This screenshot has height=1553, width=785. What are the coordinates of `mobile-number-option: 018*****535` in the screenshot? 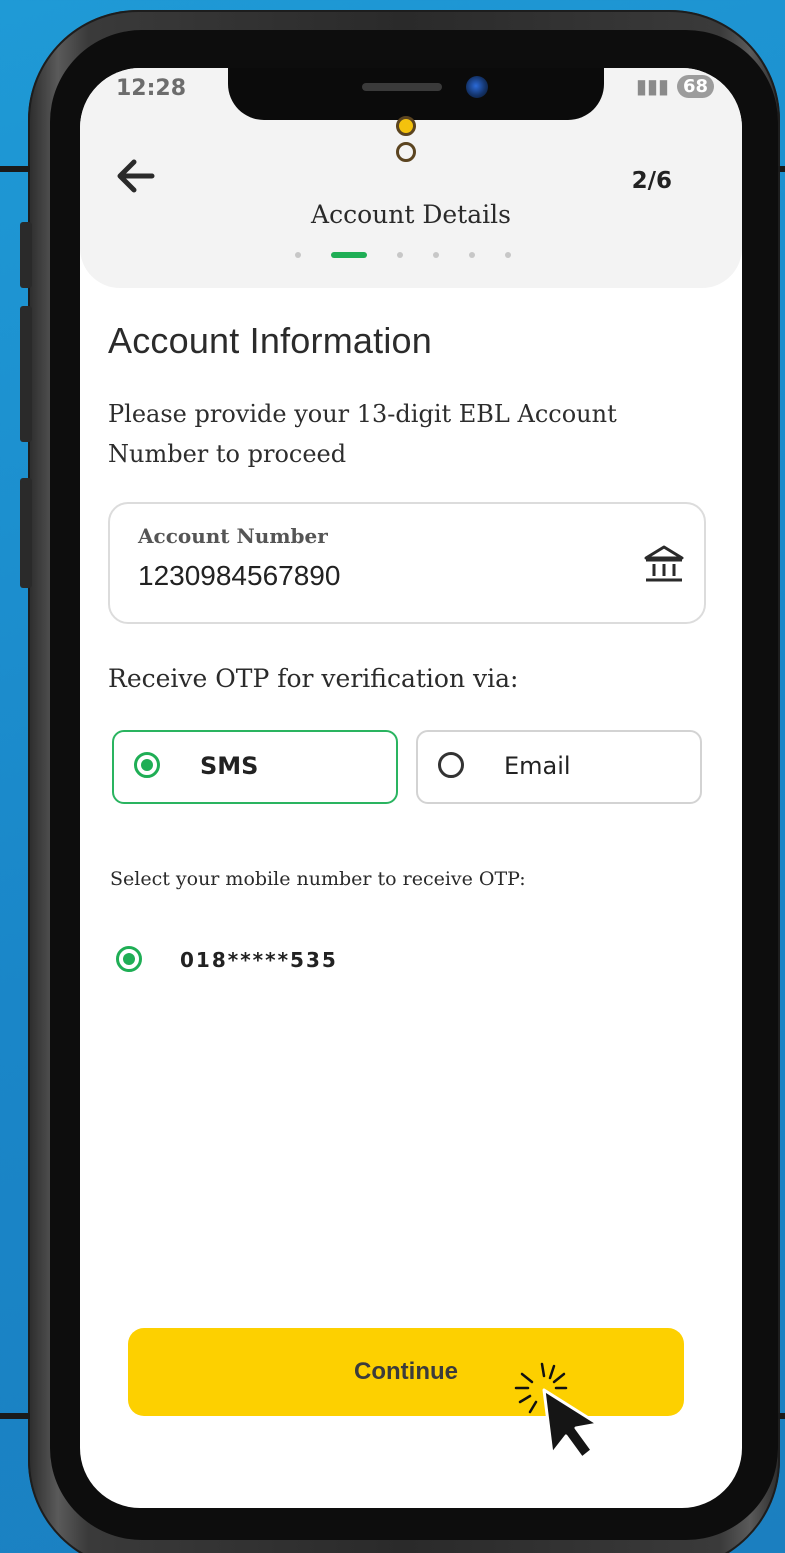 It's located at (266, 959).